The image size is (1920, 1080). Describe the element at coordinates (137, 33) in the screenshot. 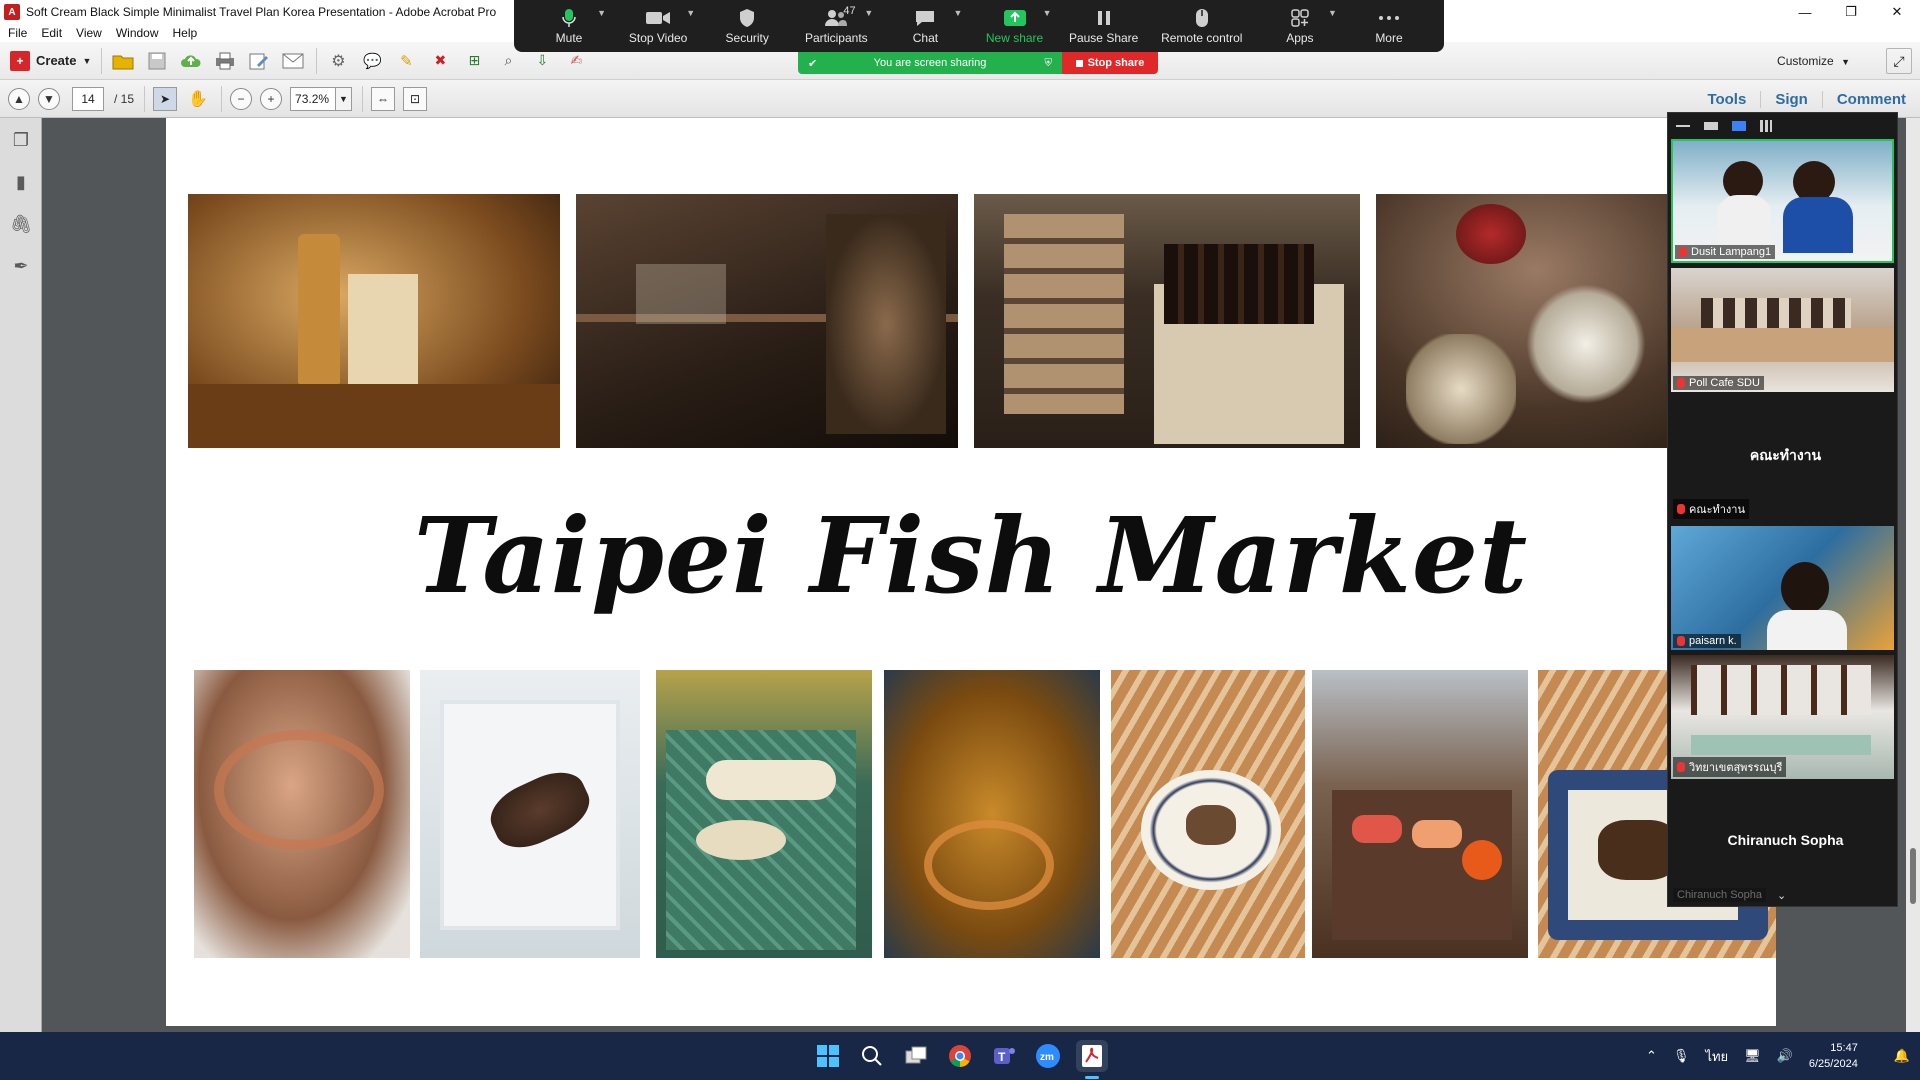

I see `menu-window: Window` at that location.